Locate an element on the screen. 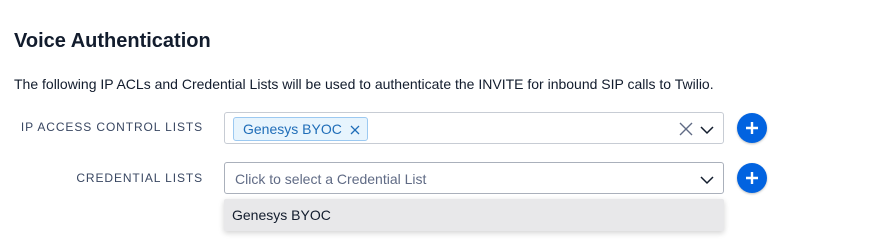  credential-list-select: Click to select a Credential List is located at coordinates (474, 178).